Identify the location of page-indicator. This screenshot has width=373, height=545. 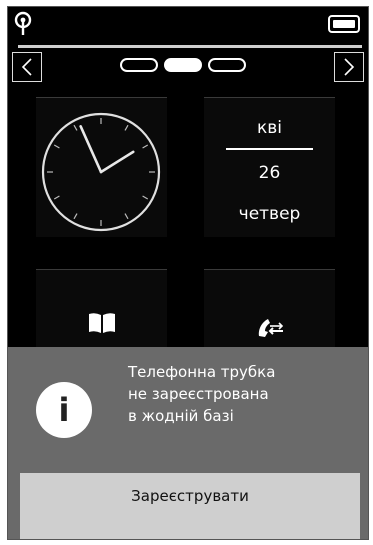
(183, 65).